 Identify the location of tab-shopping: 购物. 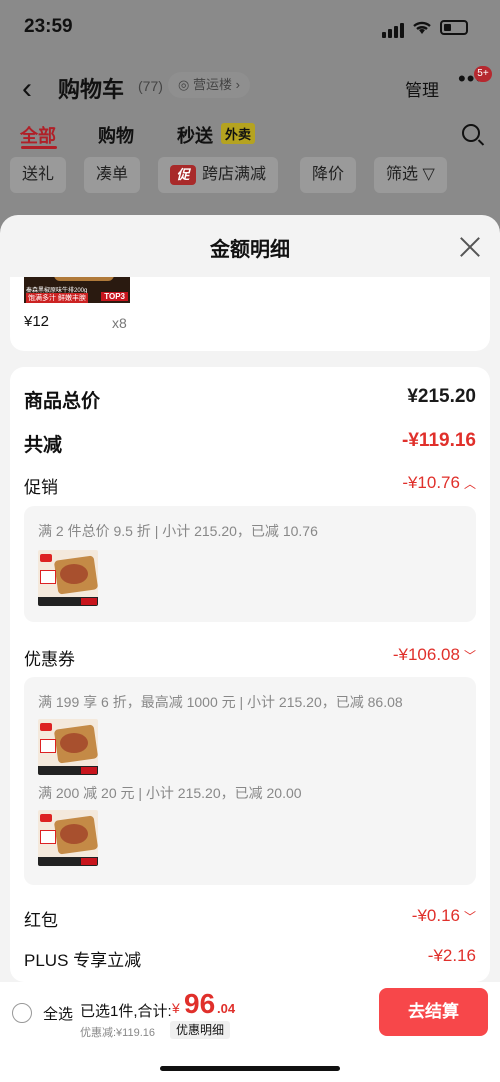
(116, 135).